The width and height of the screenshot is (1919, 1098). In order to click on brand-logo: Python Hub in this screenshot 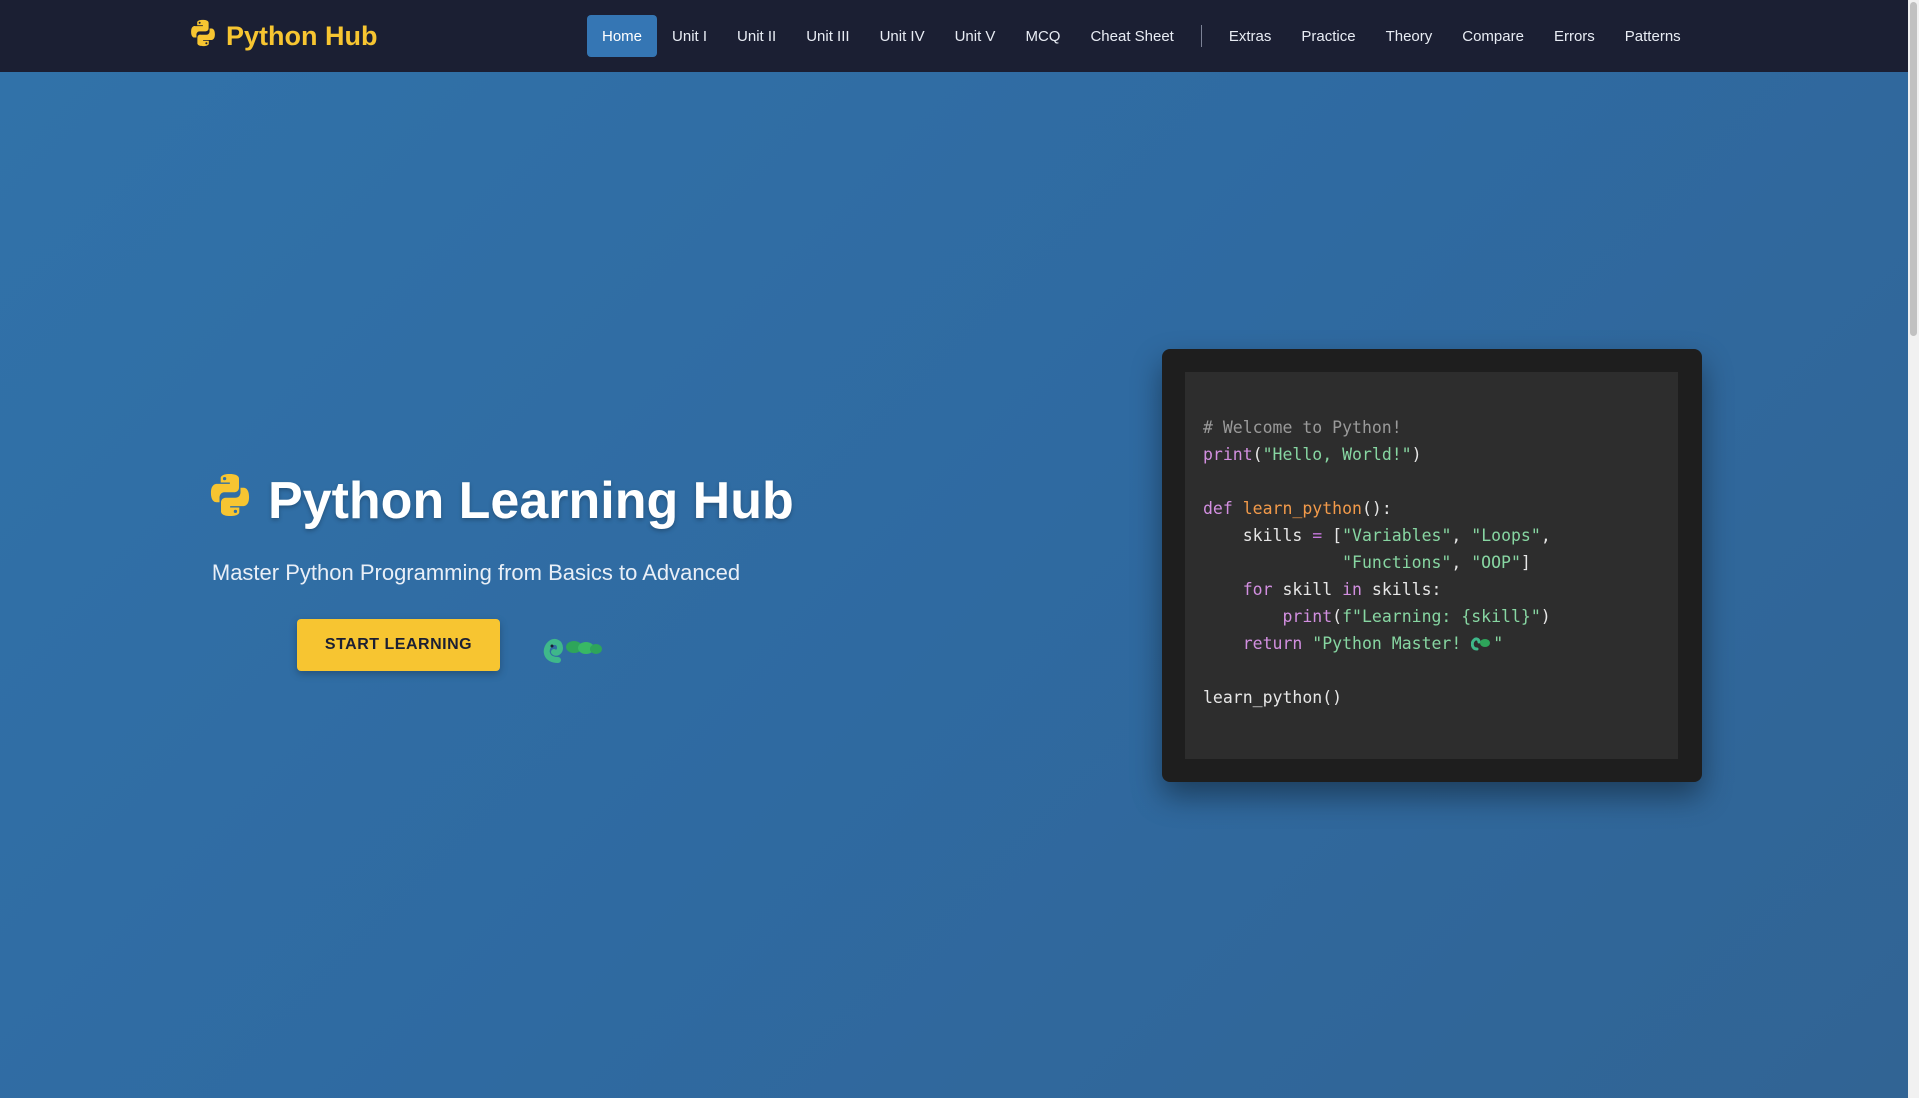, I will do `click(282, 36)`.